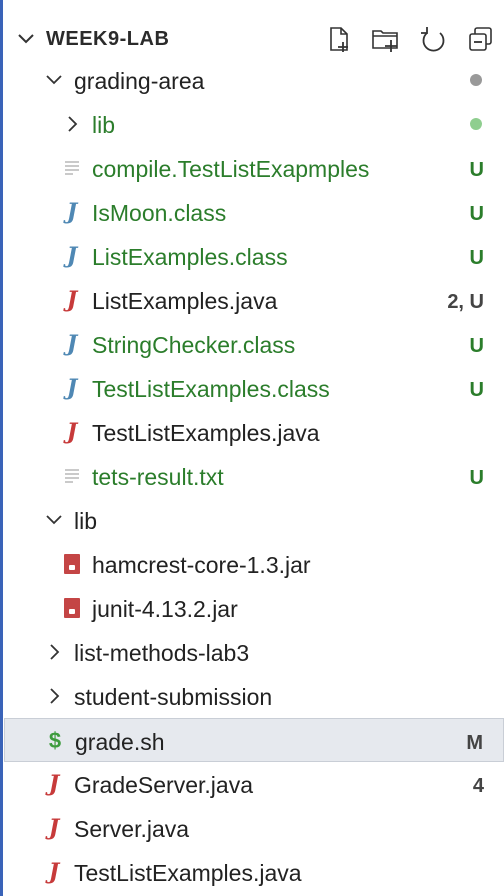 The height and width of the screenshot is (896, 504). Describe the element at coordinates (254, 784) in the screenshot. I see `tree-item: J GradeServer.java 4` at that location.